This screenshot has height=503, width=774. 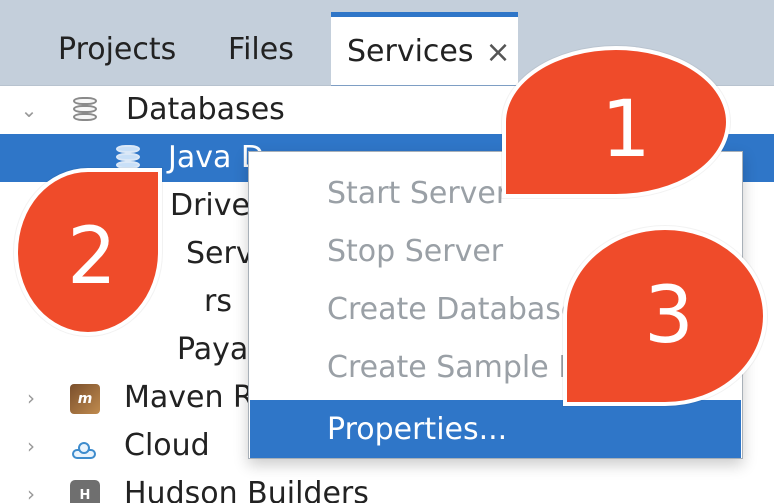 I want to click on menu-label-create-sample: Create Sample Da, so click(x=463, y=367).